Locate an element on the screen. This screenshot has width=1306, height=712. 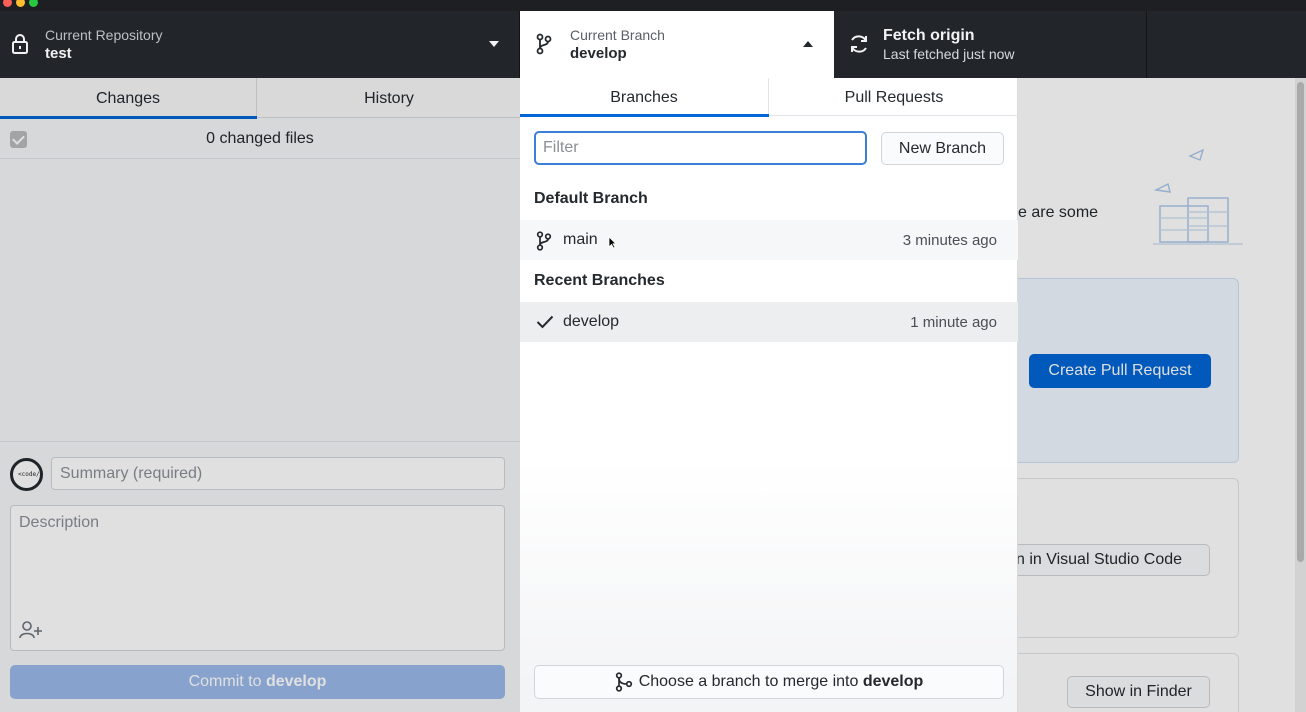
tab-branches: Branches is located at coordinates (644, 97).